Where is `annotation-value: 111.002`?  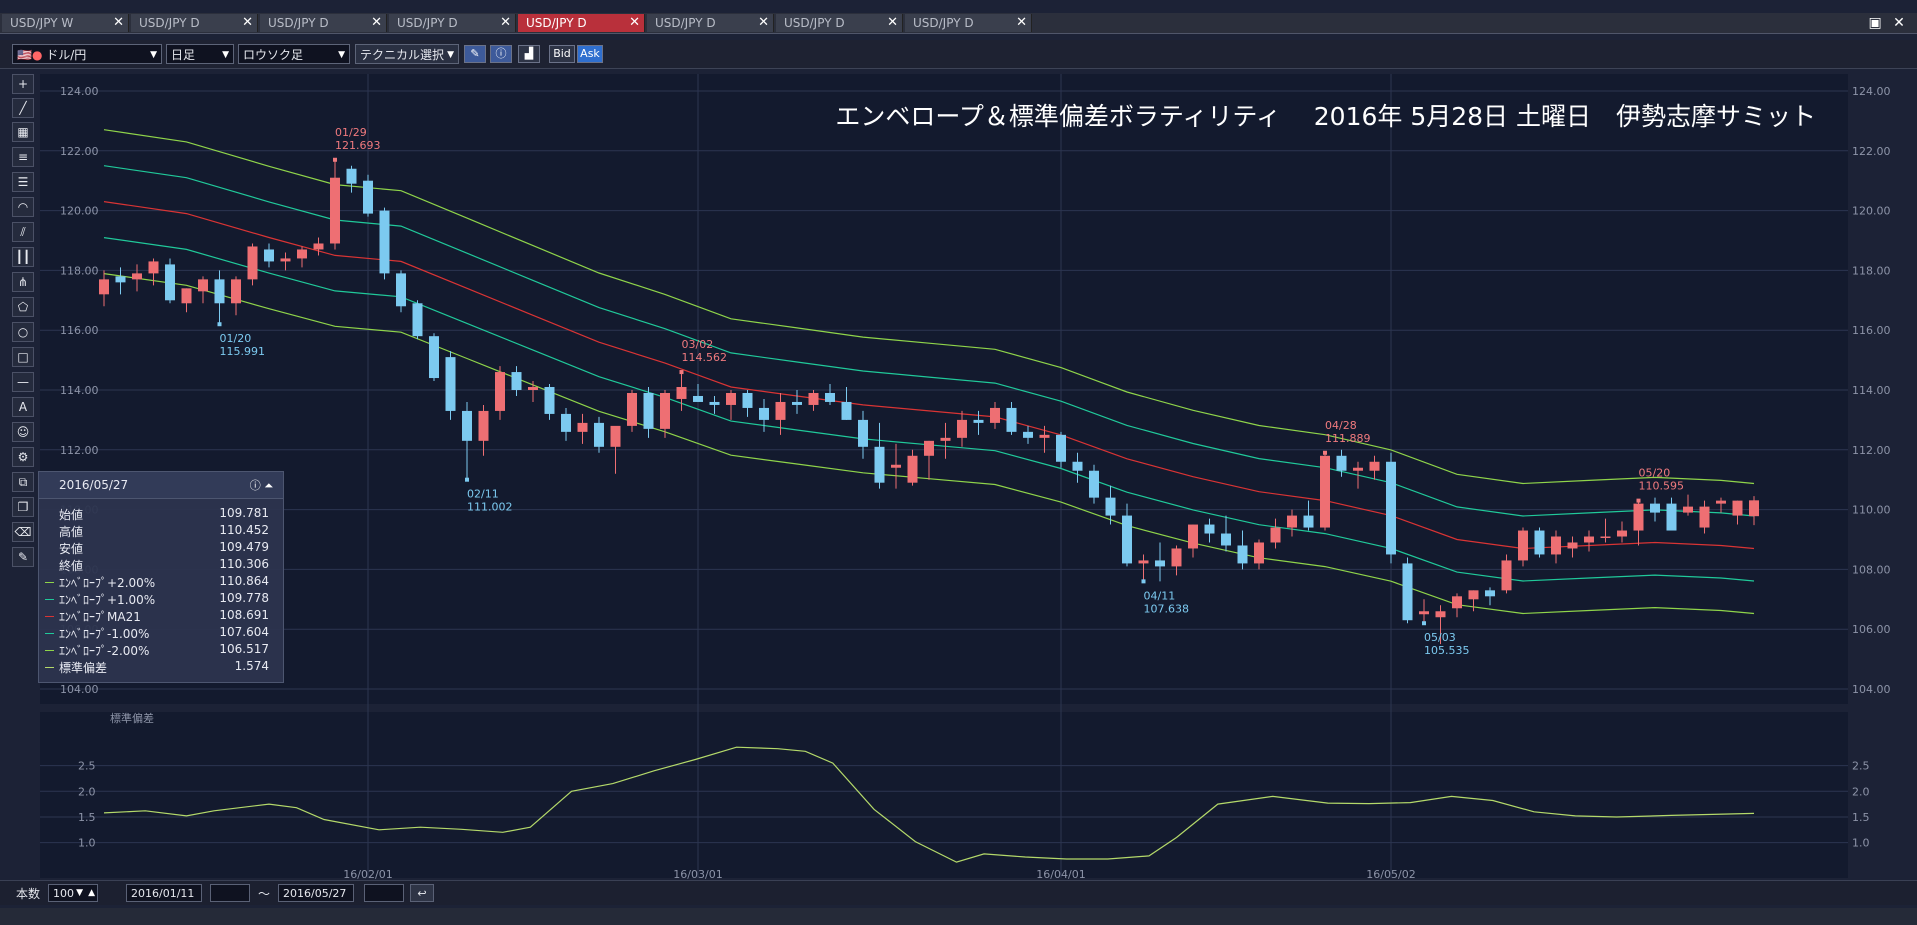 annotation-value: 111.002 is located at coordinates (490, 507).